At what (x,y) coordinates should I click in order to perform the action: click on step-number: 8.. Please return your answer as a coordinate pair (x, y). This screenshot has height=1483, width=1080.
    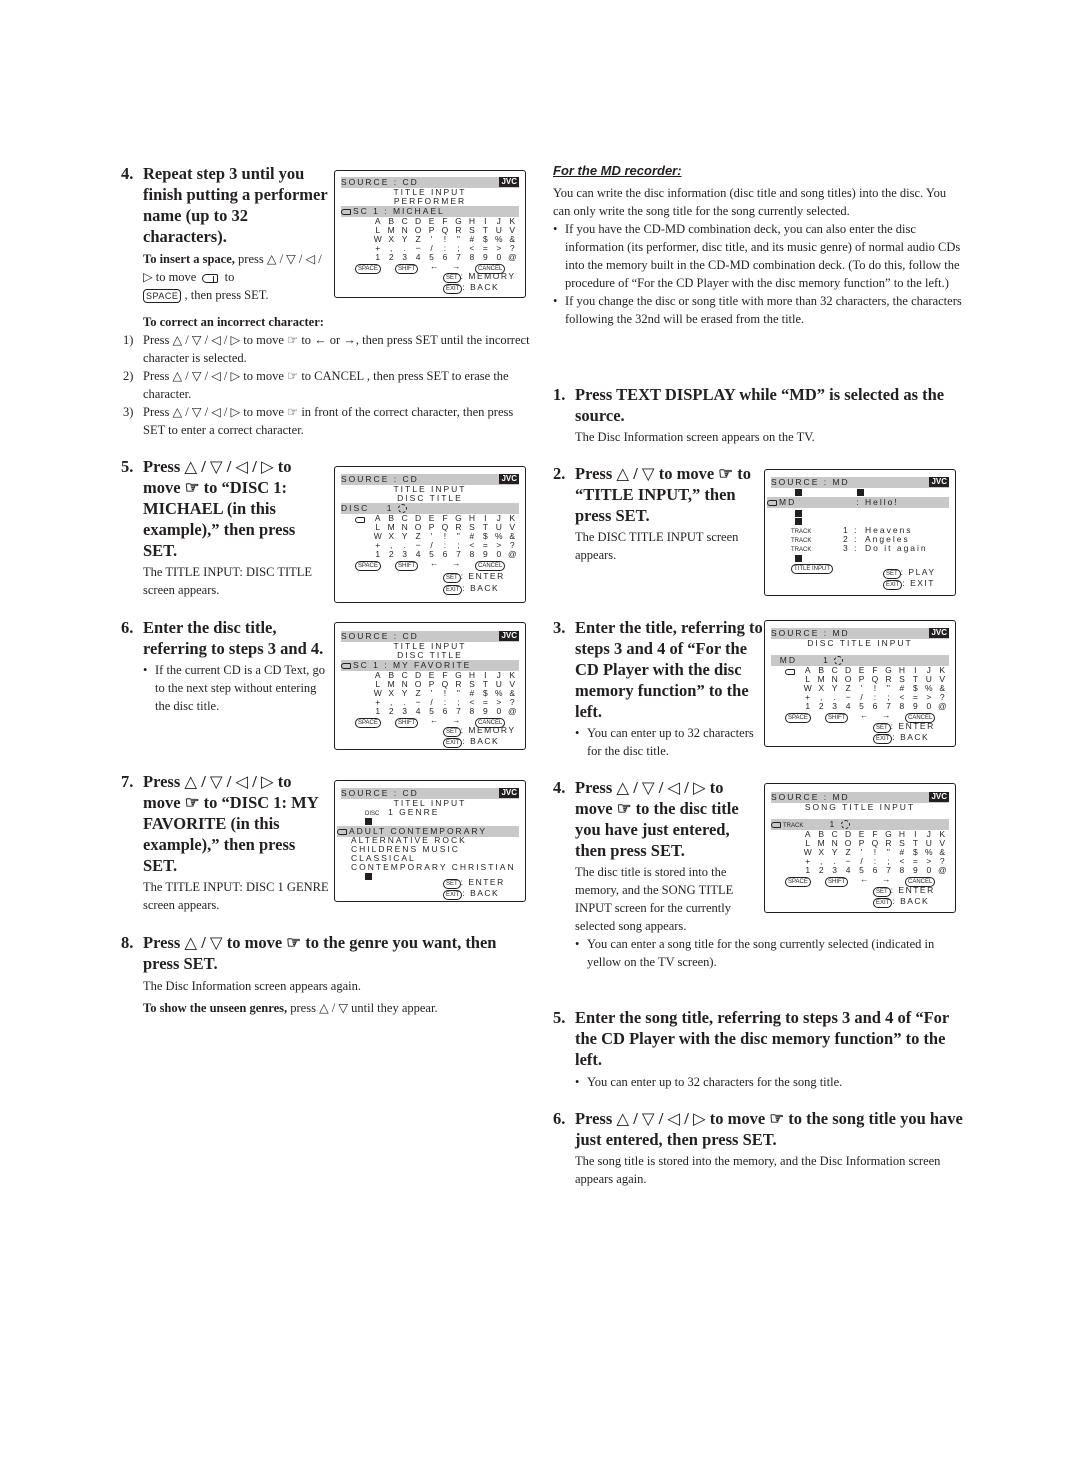
    Looking at the image, I should click on (127, 942).